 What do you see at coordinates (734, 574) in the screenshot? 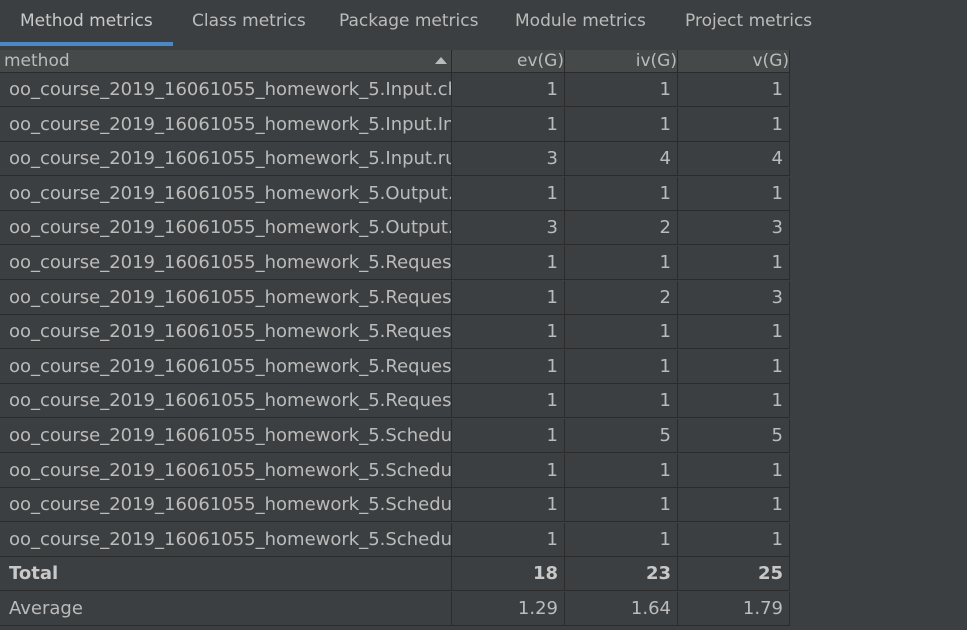
I see `v-cell: 25` at bounding box center [734, 574].